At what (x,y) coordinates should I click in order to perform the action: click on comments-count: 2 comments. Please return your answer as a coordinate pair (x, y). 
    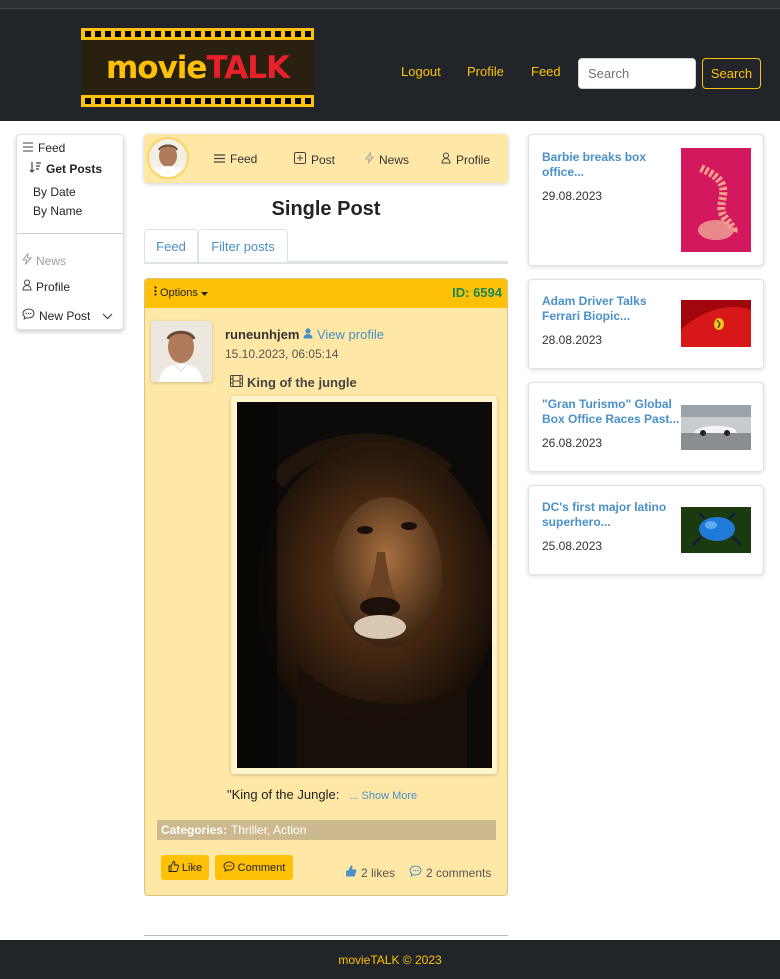
    Looking at the image, I should click on (450, 872).